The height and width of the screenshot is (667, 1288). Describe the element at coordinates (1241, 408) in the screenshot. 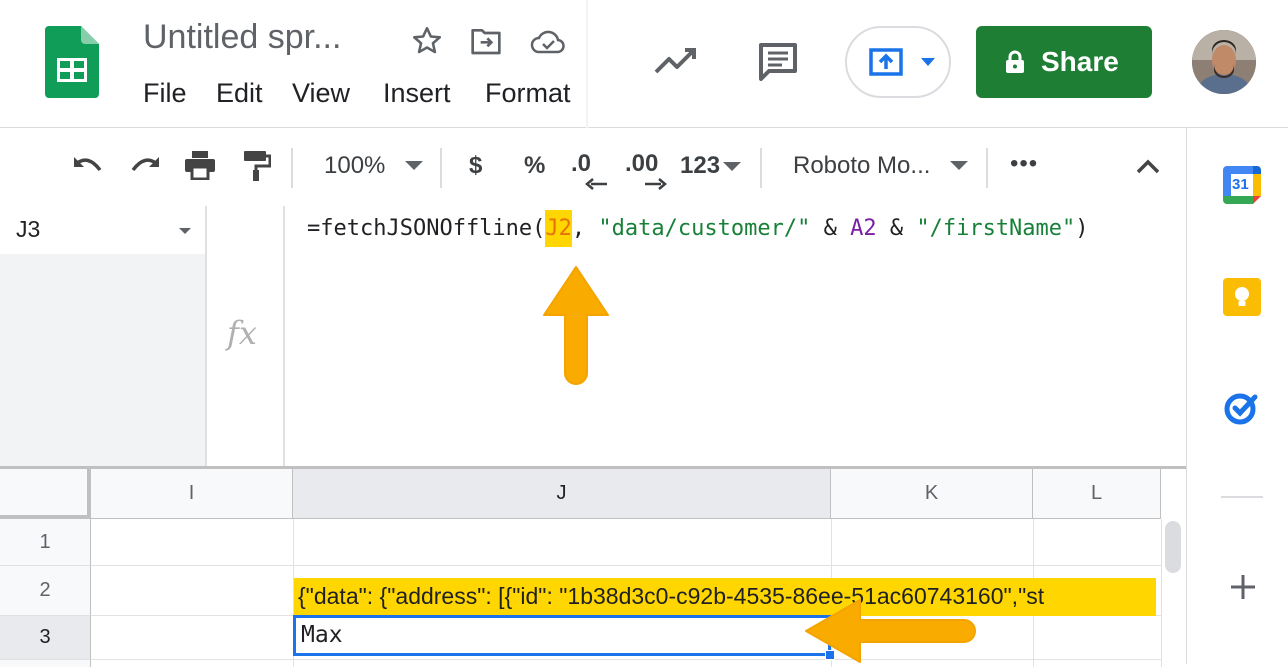

I see `tasks-icon` at that location.